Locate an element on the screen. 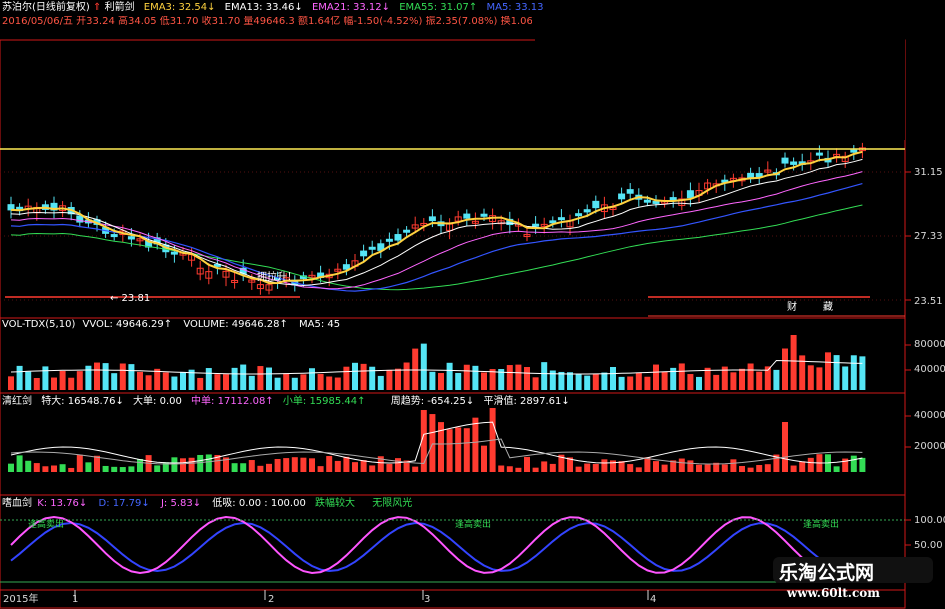  sell-label-1: 逢高卖出 is located at coordinates (46, 525).